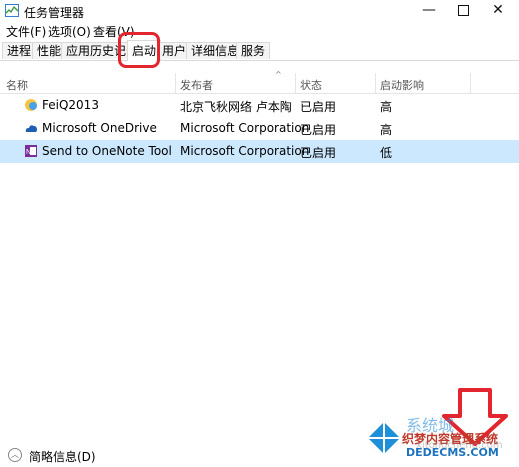 The image size is (519, 467). What do you see at coordinates (259, 82) in the screenshot?
I see `column-header-row: ^ 名称 发布者 状态 启动影响` at bounding box center [259, 82].